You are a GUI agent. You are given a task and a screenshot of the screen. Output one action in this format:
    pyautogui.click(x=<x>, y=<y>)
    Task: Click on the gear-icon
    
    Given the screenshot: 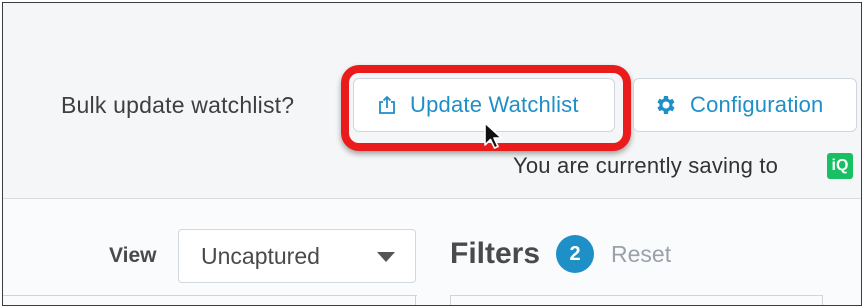 What is the action you would take?
    pyautogui.click(x=666, y=105)
    